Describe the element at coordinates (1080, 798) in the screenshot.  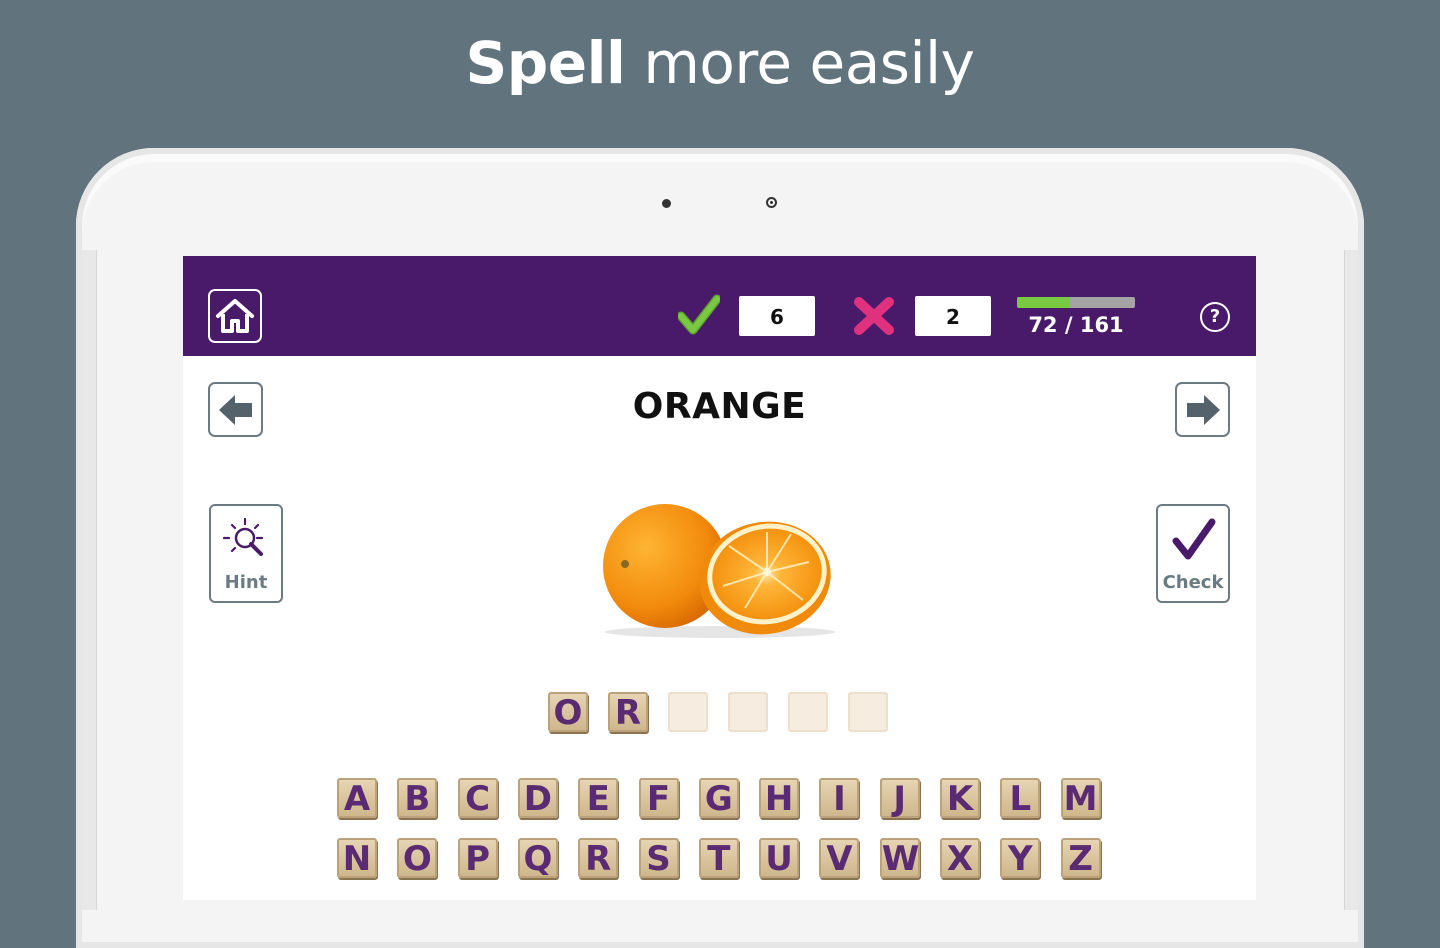
I see `letter-key-m: M` at that location.